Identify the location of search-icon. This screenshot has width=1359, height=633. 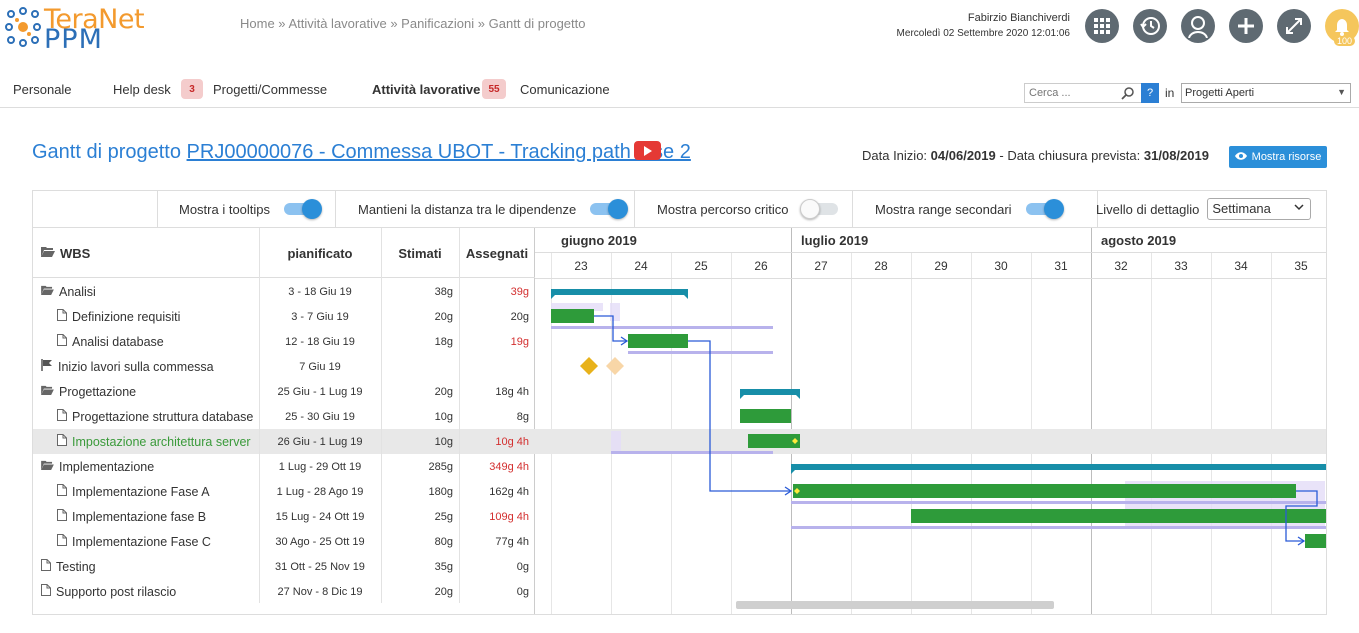
(1128, 93).